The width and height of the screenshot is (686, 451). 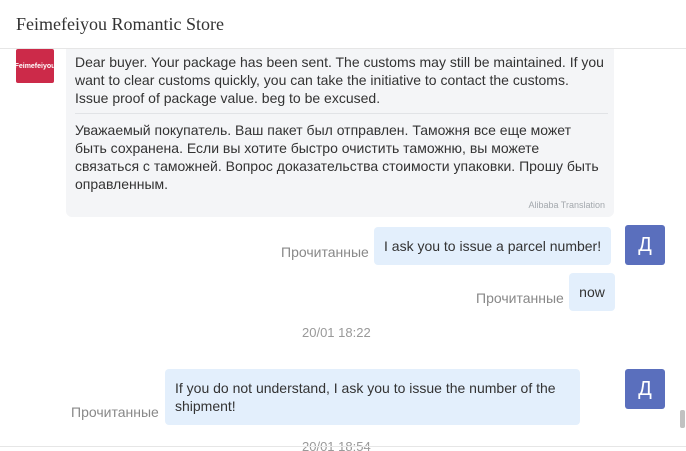 What do you see at coordinates (682, 419) in the screenshot?
I see `scrollbar-thumb` at bounding box center [682, 419].